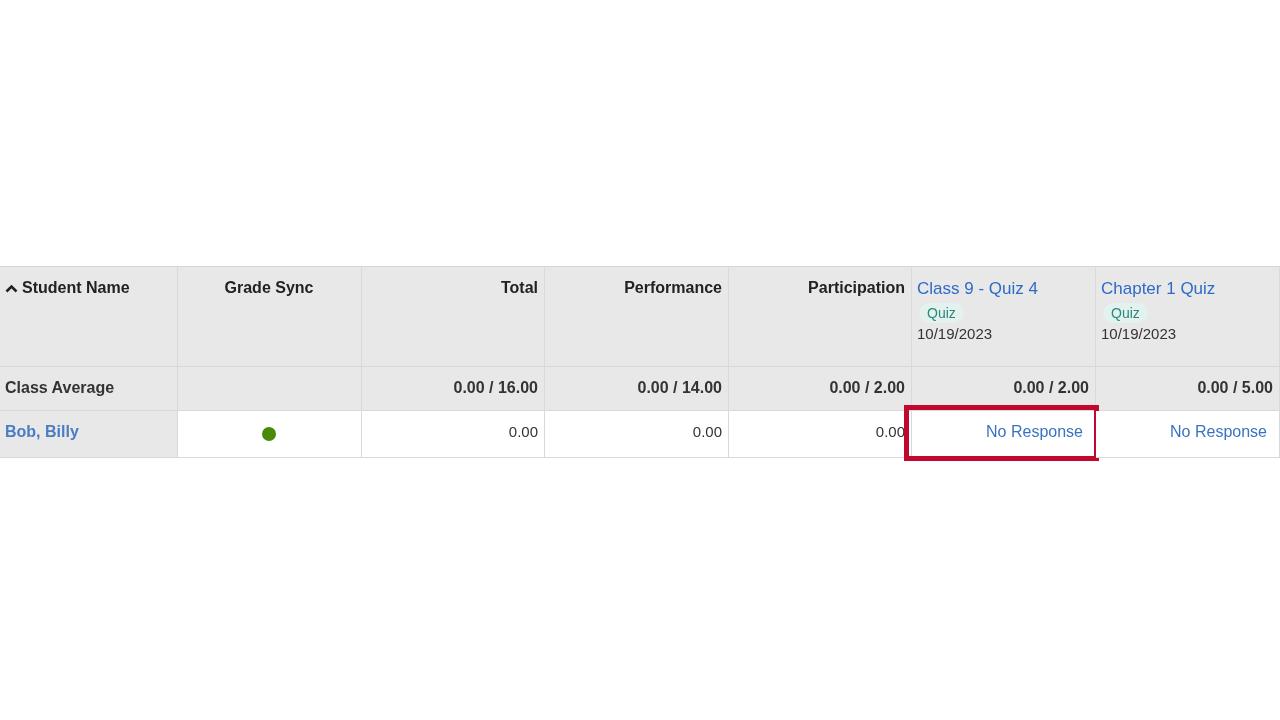  Describe the element at coordinates (269, 288) in the screenshot. I see `column-heading: Grade Sync` at that location.